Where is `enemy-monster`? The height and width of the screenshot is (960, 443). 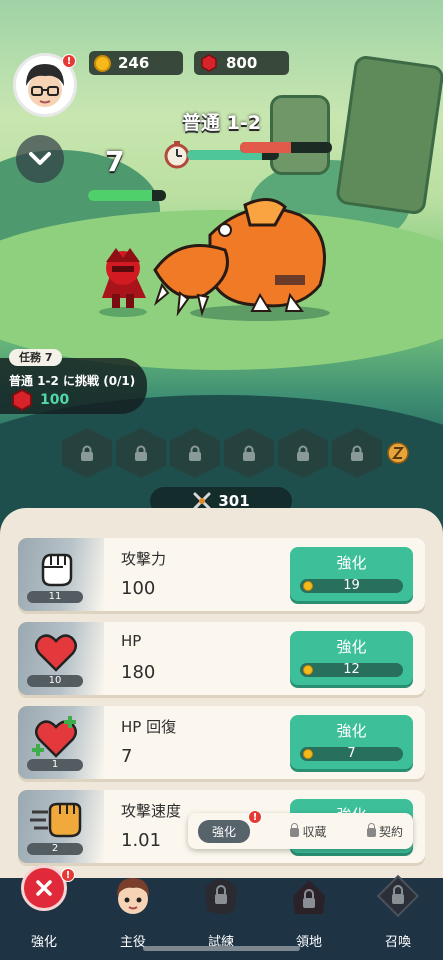 enemy-monster is located at coordinates (241, 259).